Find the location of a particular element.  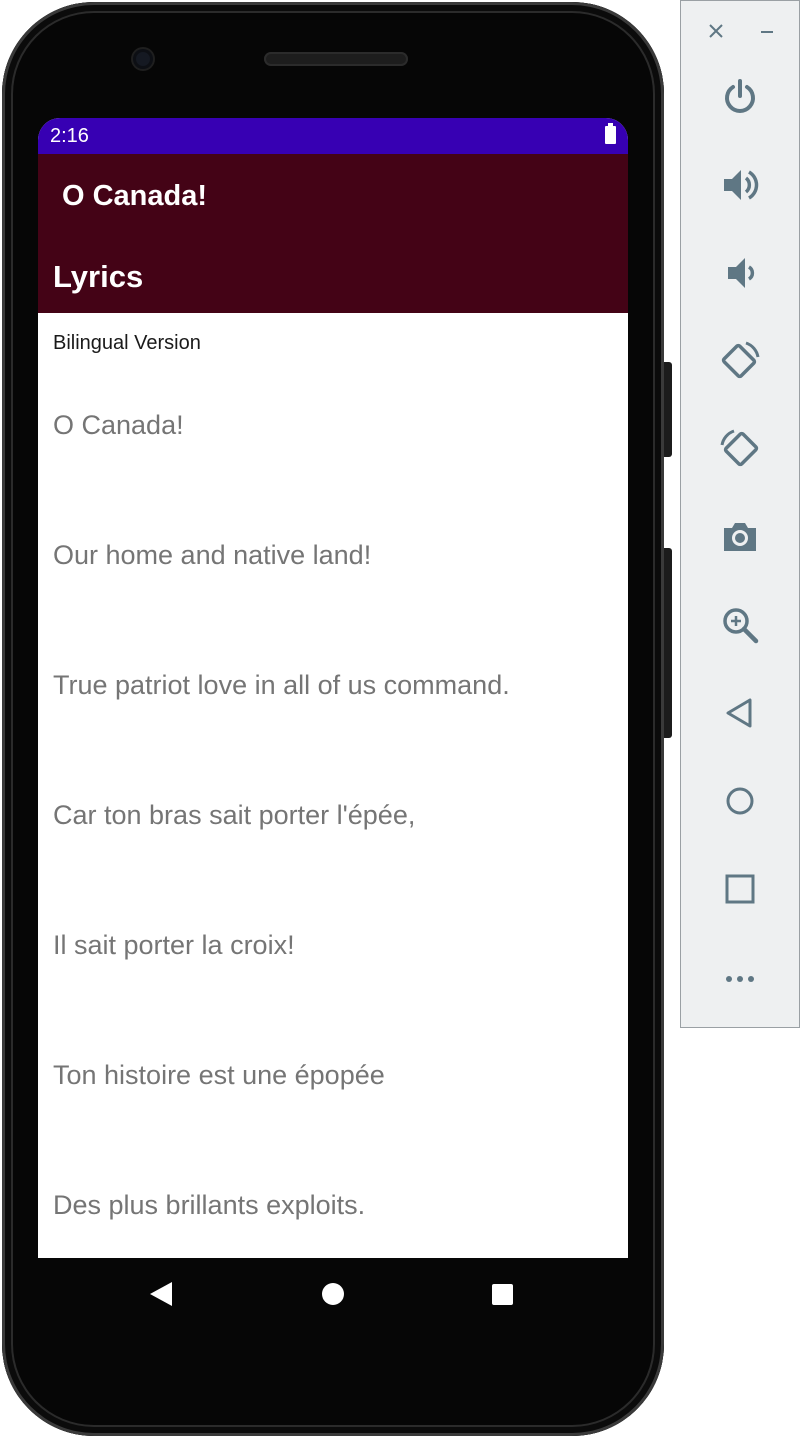

lyric-line: Des plus brillants exploits. is located at coordinates (209, 1205).